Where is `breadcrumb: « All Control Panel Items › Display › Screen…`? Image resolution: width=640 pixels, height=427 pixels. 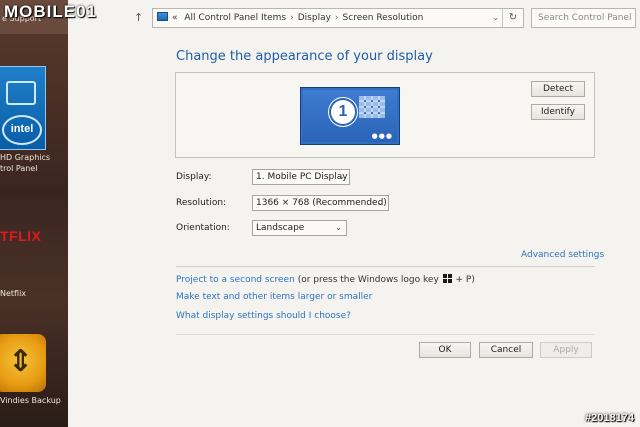 breadcrumb: « All Control Panel Items › Display › Screen… is located at coordinates (338, 18).